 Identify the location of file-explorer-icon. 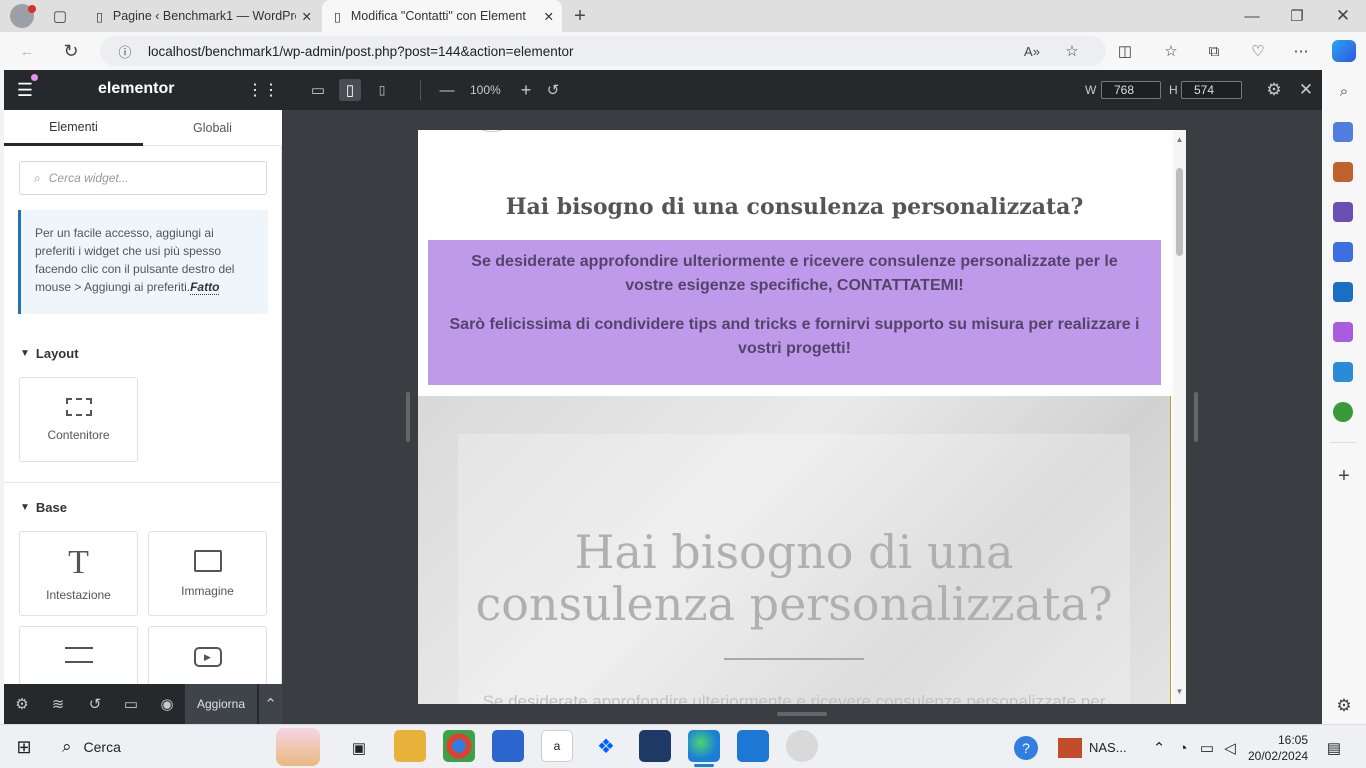
(410, 746).